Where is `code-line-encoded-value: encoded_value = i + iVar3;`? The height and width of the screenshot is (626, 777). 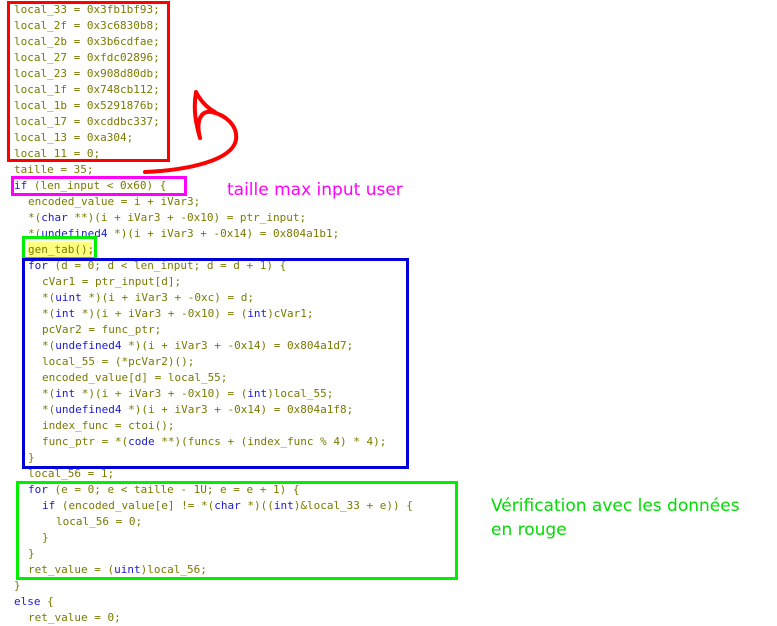
code-line-encoded-value: encoded_value = i + iVar3; is located at coordinates (114, 201).